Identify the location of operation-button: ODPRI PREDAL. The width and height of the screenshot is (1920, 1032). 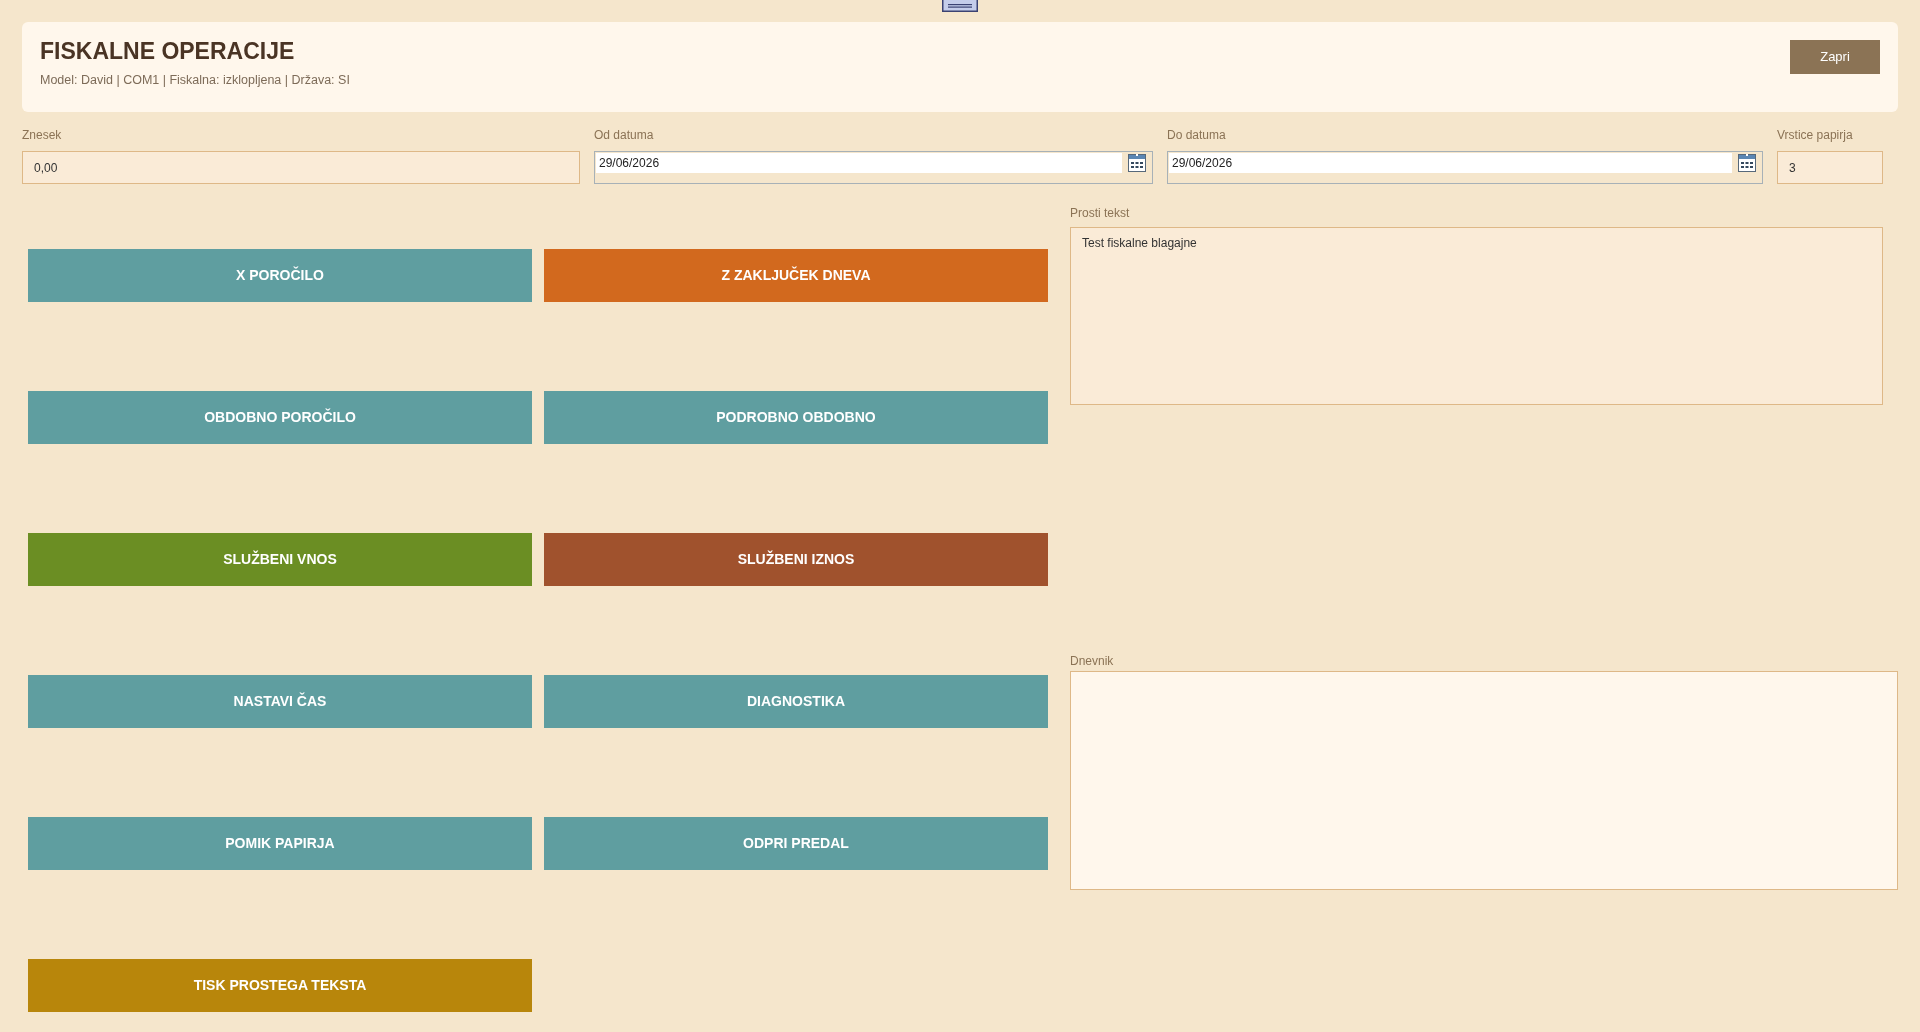
(796, 843).